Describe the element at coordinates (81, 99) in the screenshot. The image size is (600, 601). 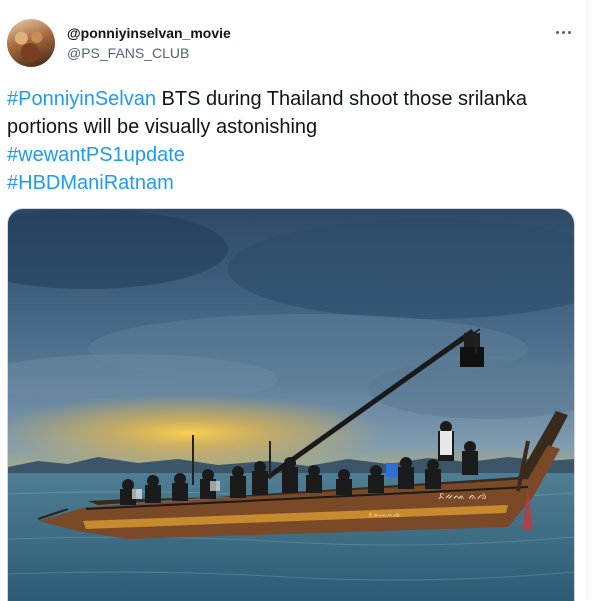
I see `hashtag-ponniyinselvan: #PonniyinSelvan` at that location.